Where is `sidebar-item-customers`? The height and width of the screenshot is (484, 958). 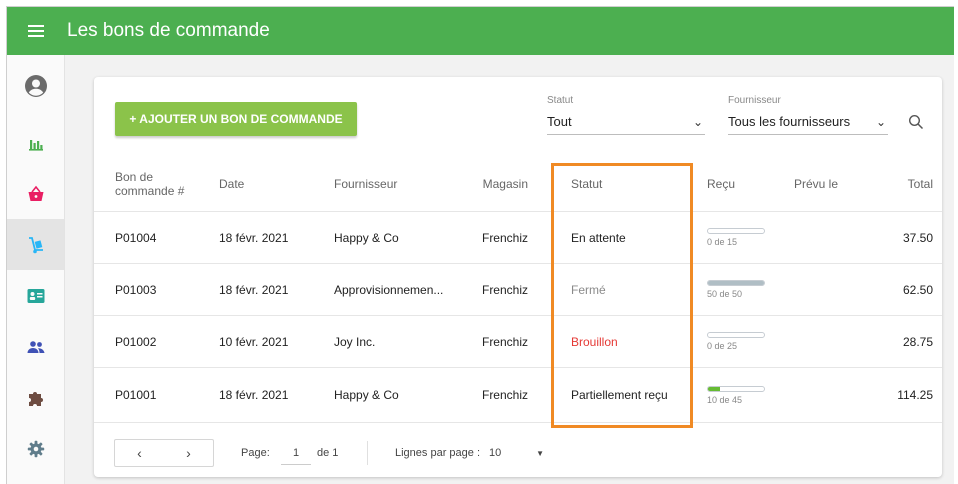
sidebar-item-customers is located at coordinates (35, 295).